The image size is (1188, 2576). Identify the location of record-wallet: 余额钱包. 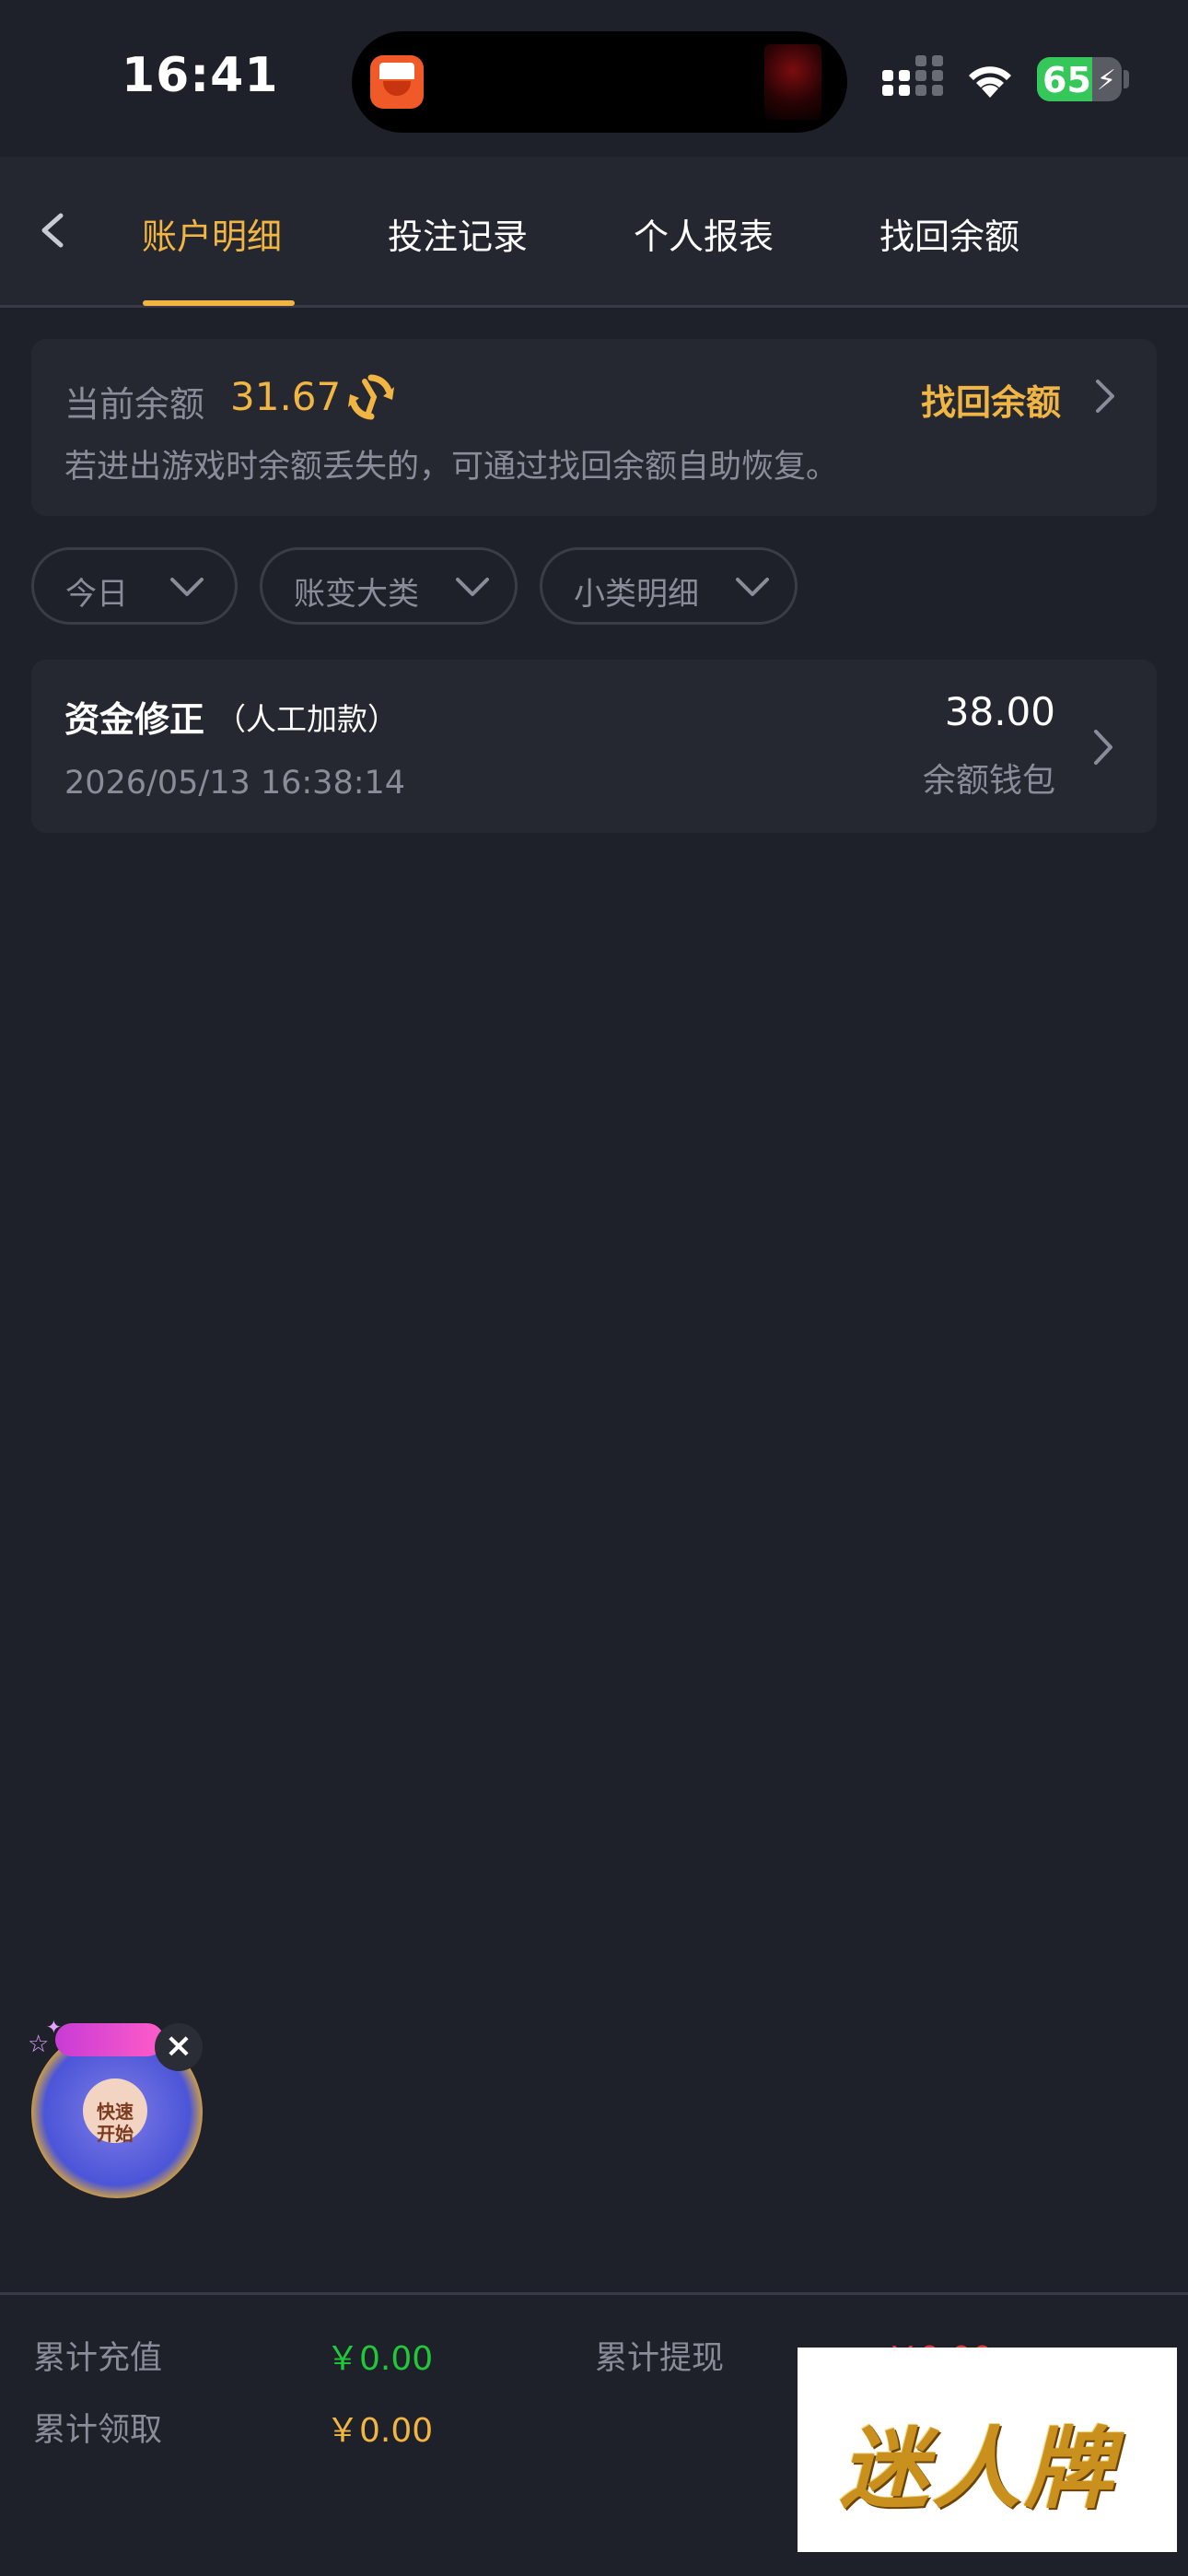
(988, 781).